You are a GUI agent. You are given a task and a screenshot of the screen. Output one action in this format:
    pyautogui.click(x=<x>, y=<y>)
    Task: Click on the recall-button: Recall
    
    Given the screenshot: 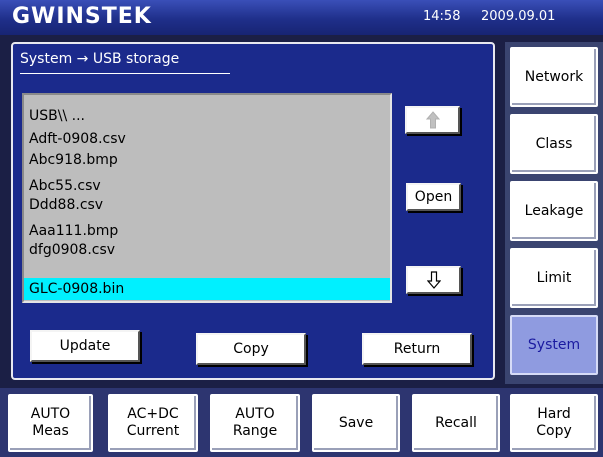 What is the action you would take?
    pyautogui.click(x=456, y=423)
    